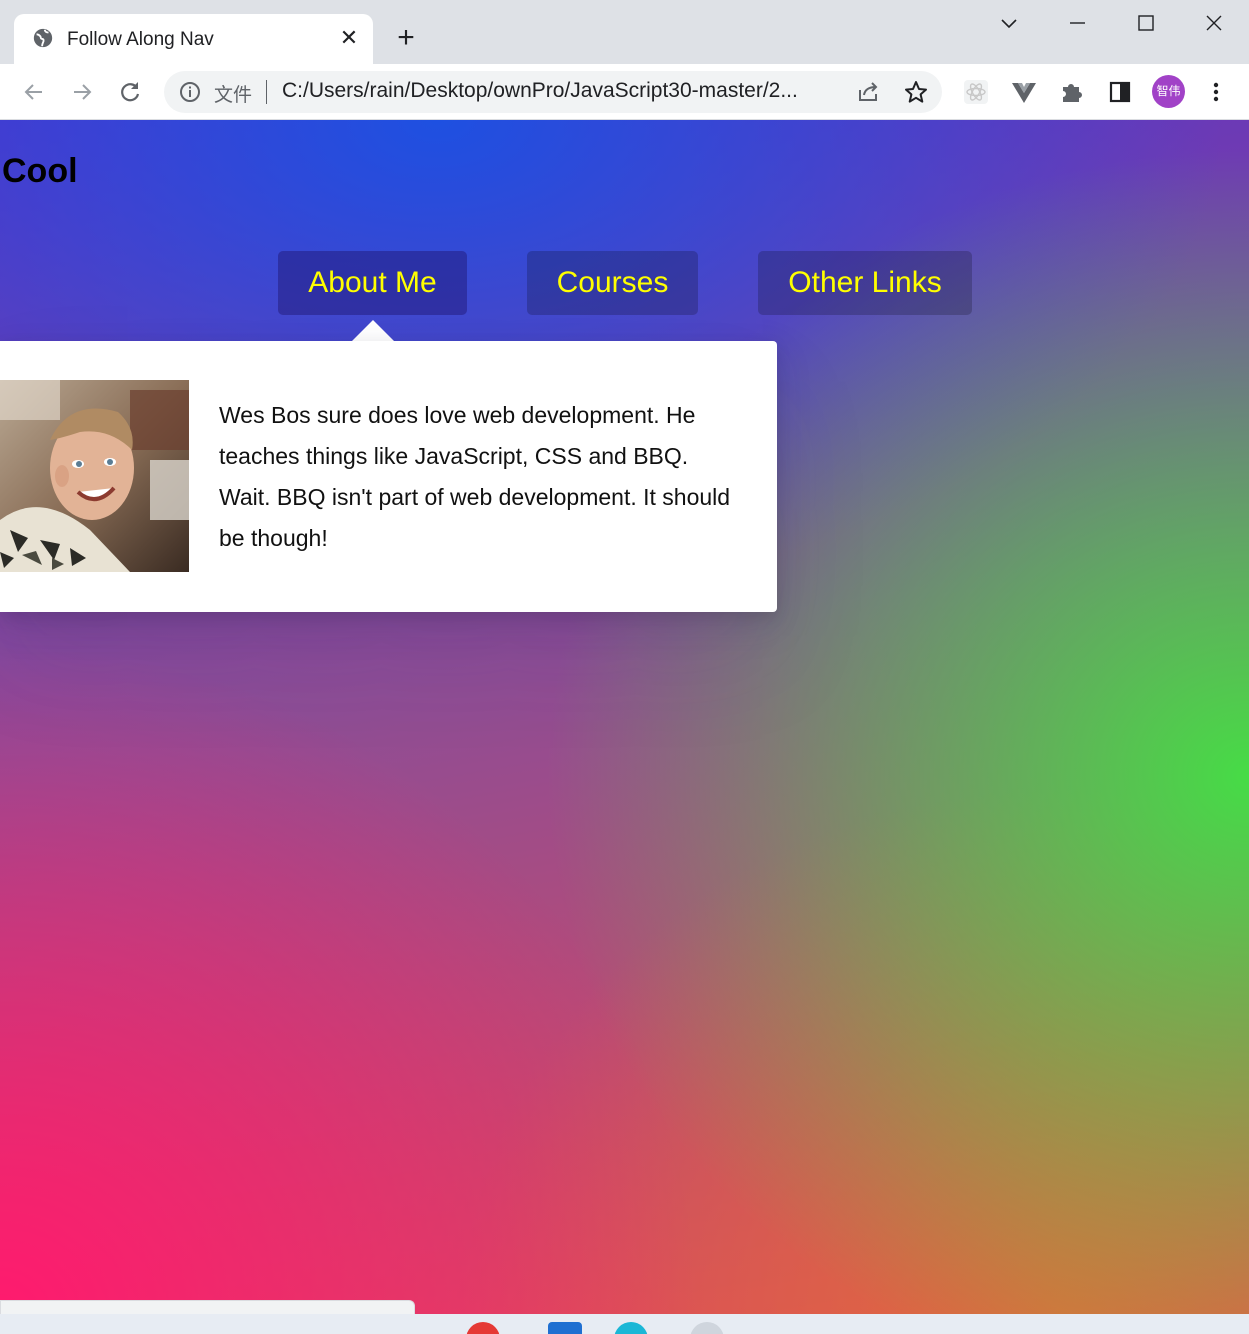  Describe the element at coordinates (868, 92) in the screenshot. I see `share-icon` at that location.